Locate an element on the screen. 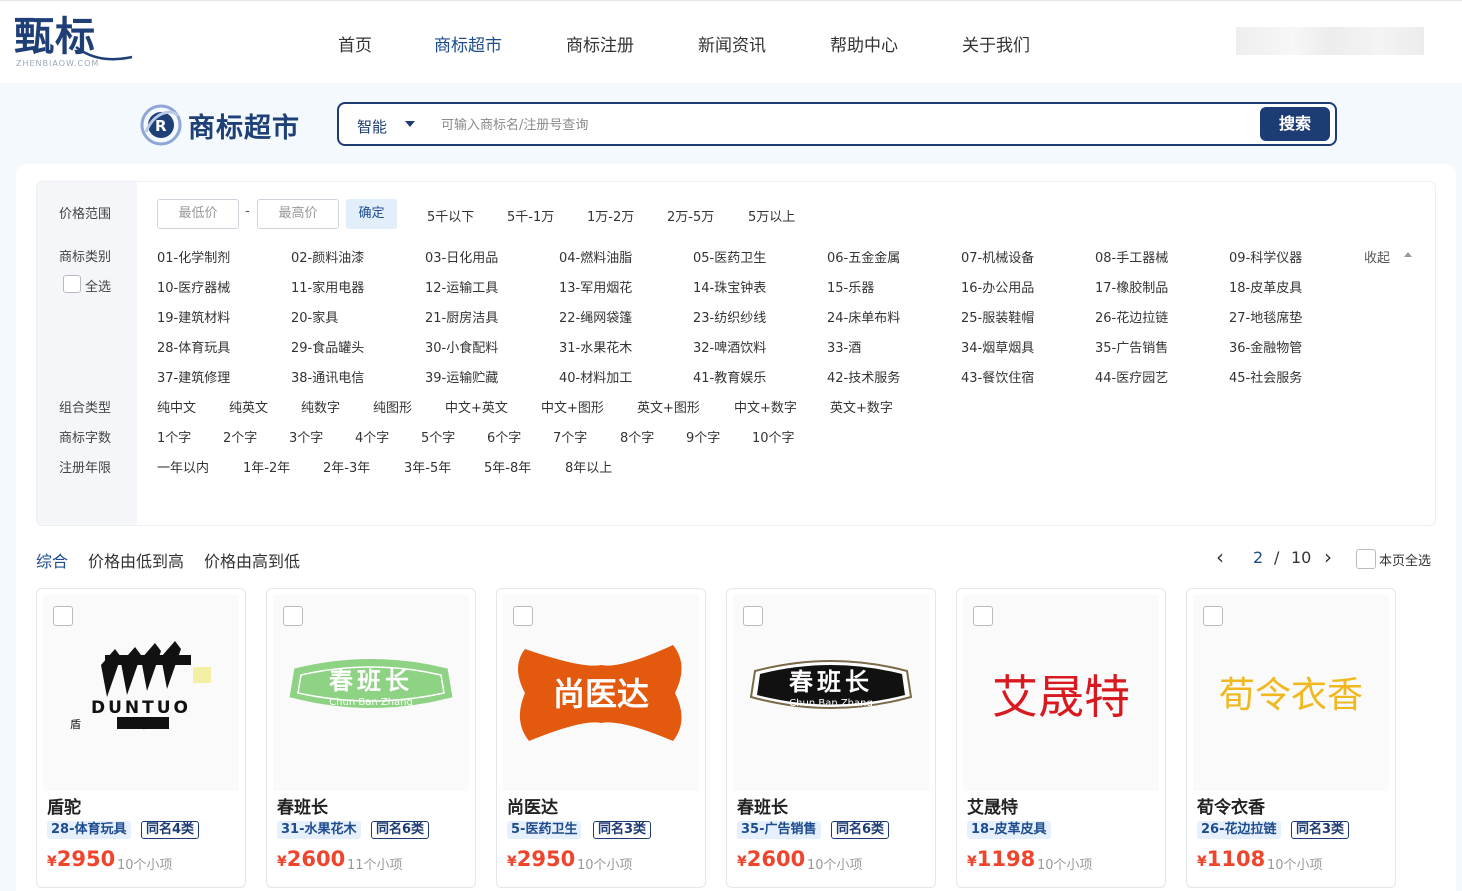 Image resolution: width=1462 pixels, height=891 pixels. user-area is located at coordinates (1330, 41).